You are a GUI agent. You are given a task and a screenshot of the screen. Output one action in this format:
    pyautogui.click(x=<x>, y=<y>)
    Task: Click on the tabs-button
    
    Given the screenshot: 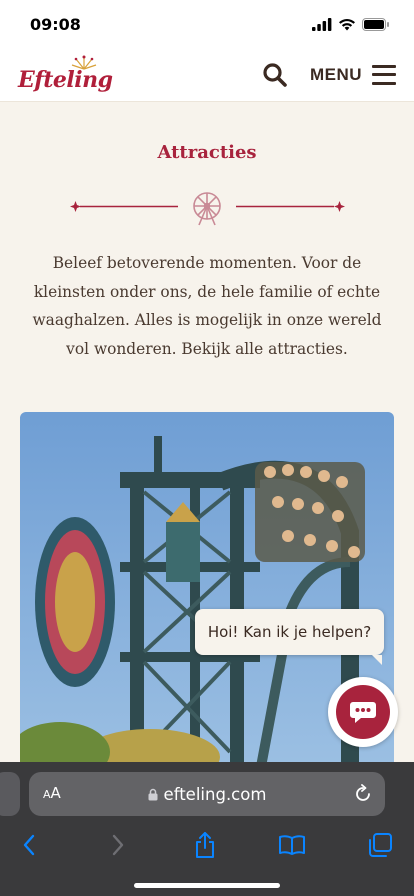 What is the action you would take?
    pyautogui.click(x=380, y=845)
    